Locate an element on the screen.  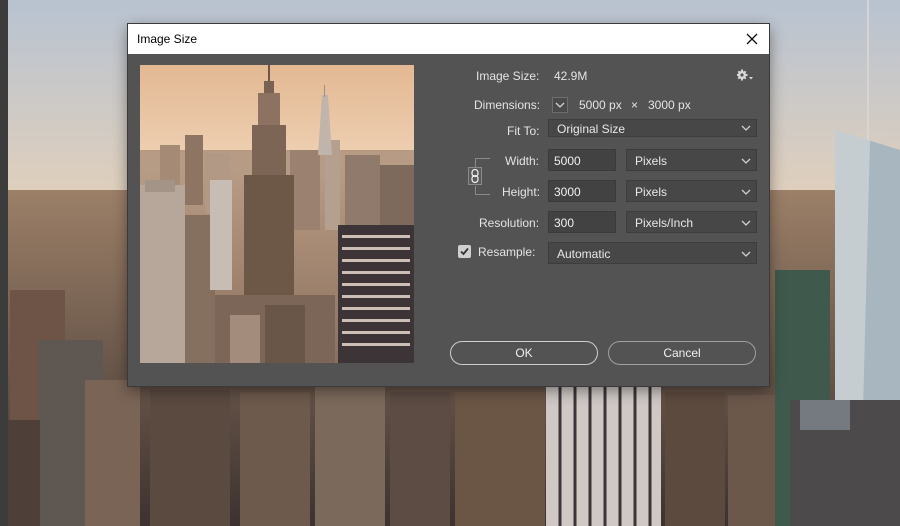
image-size-label: Image Size: is located at coordinates (508, 76).